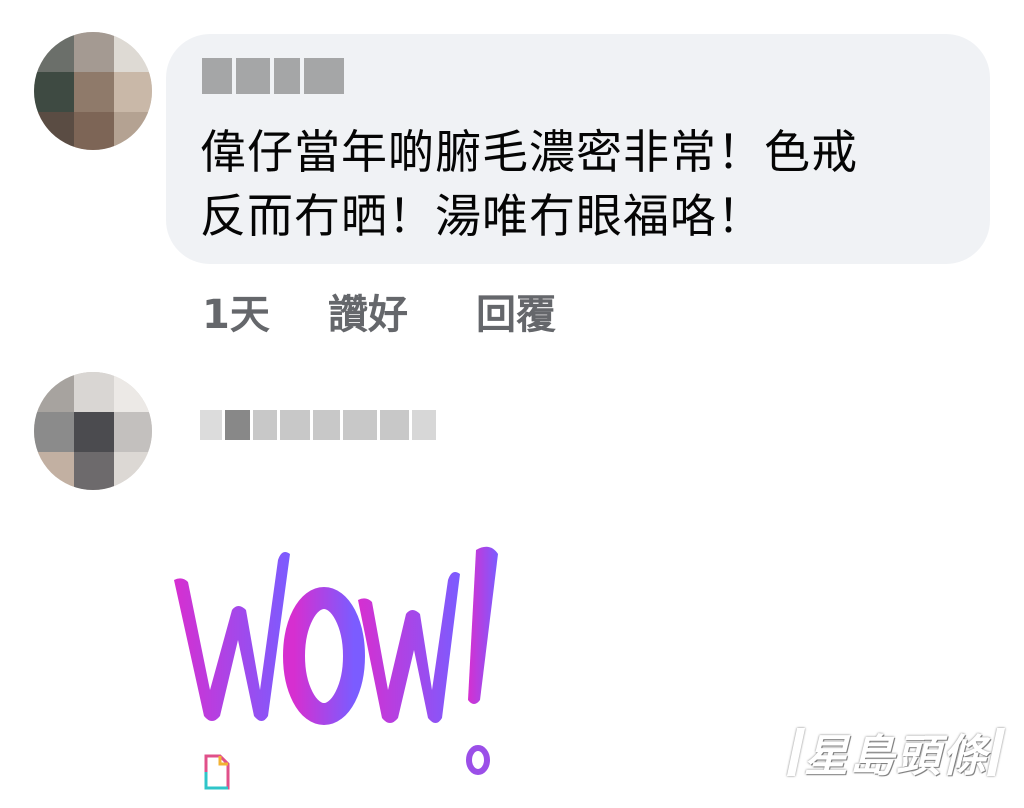 Image resolution: width=1024 pixels, height=808 pixels. I want to click on reply-link: 回覆, so click(516, 311).